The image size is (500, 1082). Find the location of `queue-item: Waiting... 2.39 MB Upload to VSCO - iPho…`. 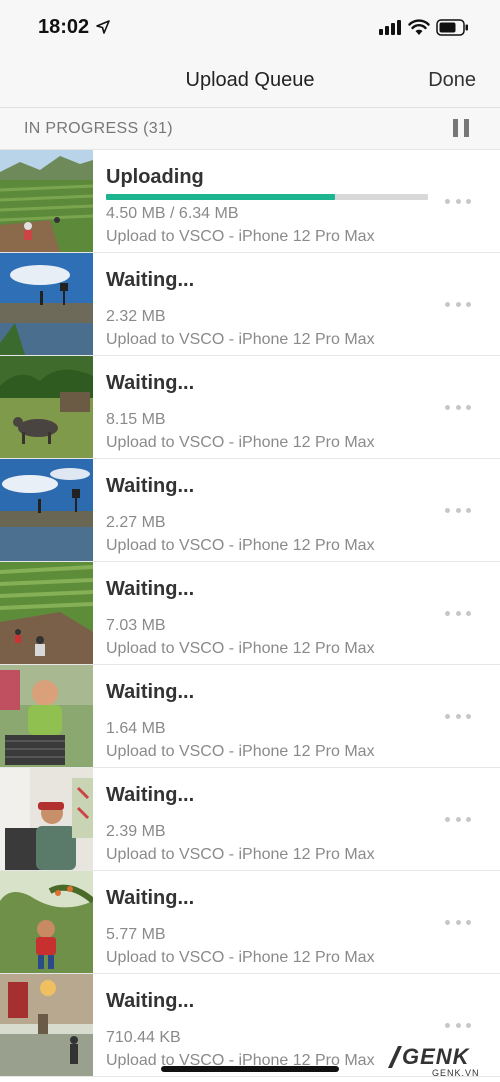

queue-item: Waiting... 2.39 MB Upload to VSCO - iPho… is located at coordinates (250, 819).